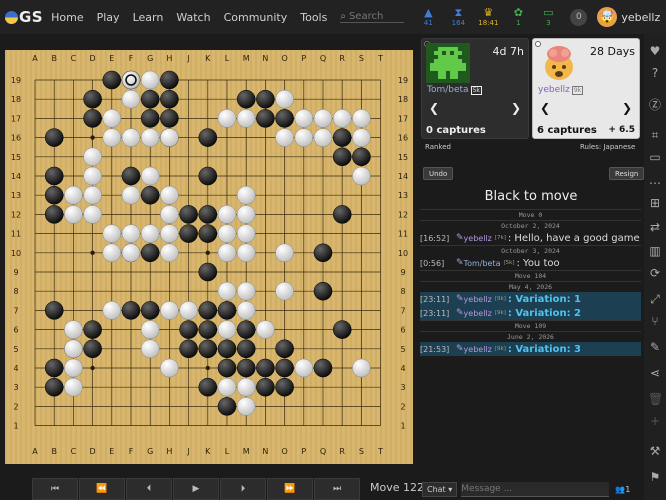 This screenshot has width=666, height=500. What do you see at coordinates (586, 88) in the screenshot?
I see `white-player-card: 28 Days yebellz 9k ❮ ❯ 6 captures + 6.5` at bounding box center [586, 88].